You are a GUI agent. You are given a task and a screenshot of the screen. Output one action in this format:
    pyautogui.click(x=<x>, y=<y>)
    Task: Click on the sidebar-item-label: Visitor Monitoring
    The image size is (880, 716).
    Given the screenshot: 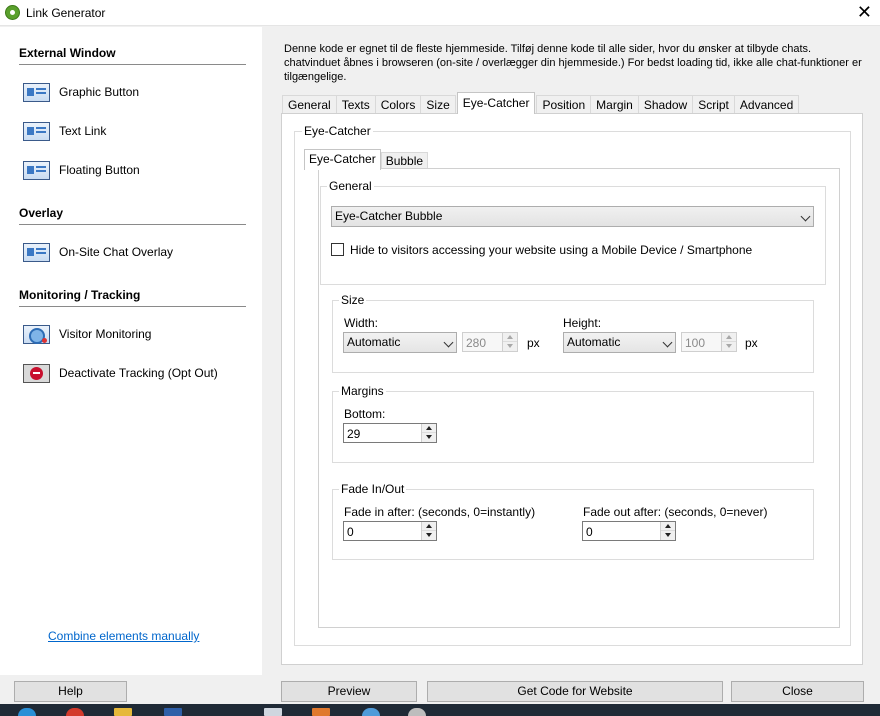 What is the action you would take?
    pyautogui.click(x=105, y=334)
    